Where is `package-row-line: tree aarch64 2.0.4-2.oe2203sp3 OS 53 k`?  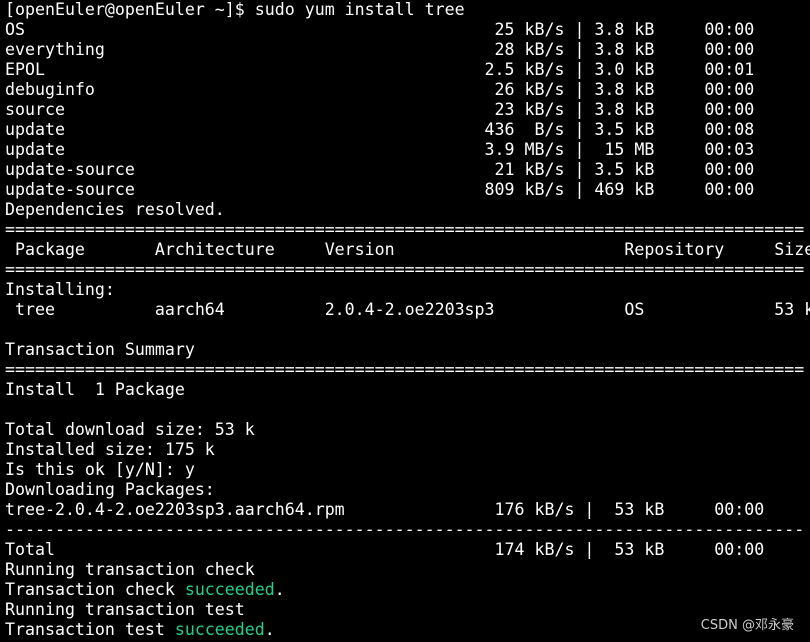
package-row-line: tree aarch64 2.0.4-2.oe2203sp3 OS 53 k is located at coordinates (407, 309).